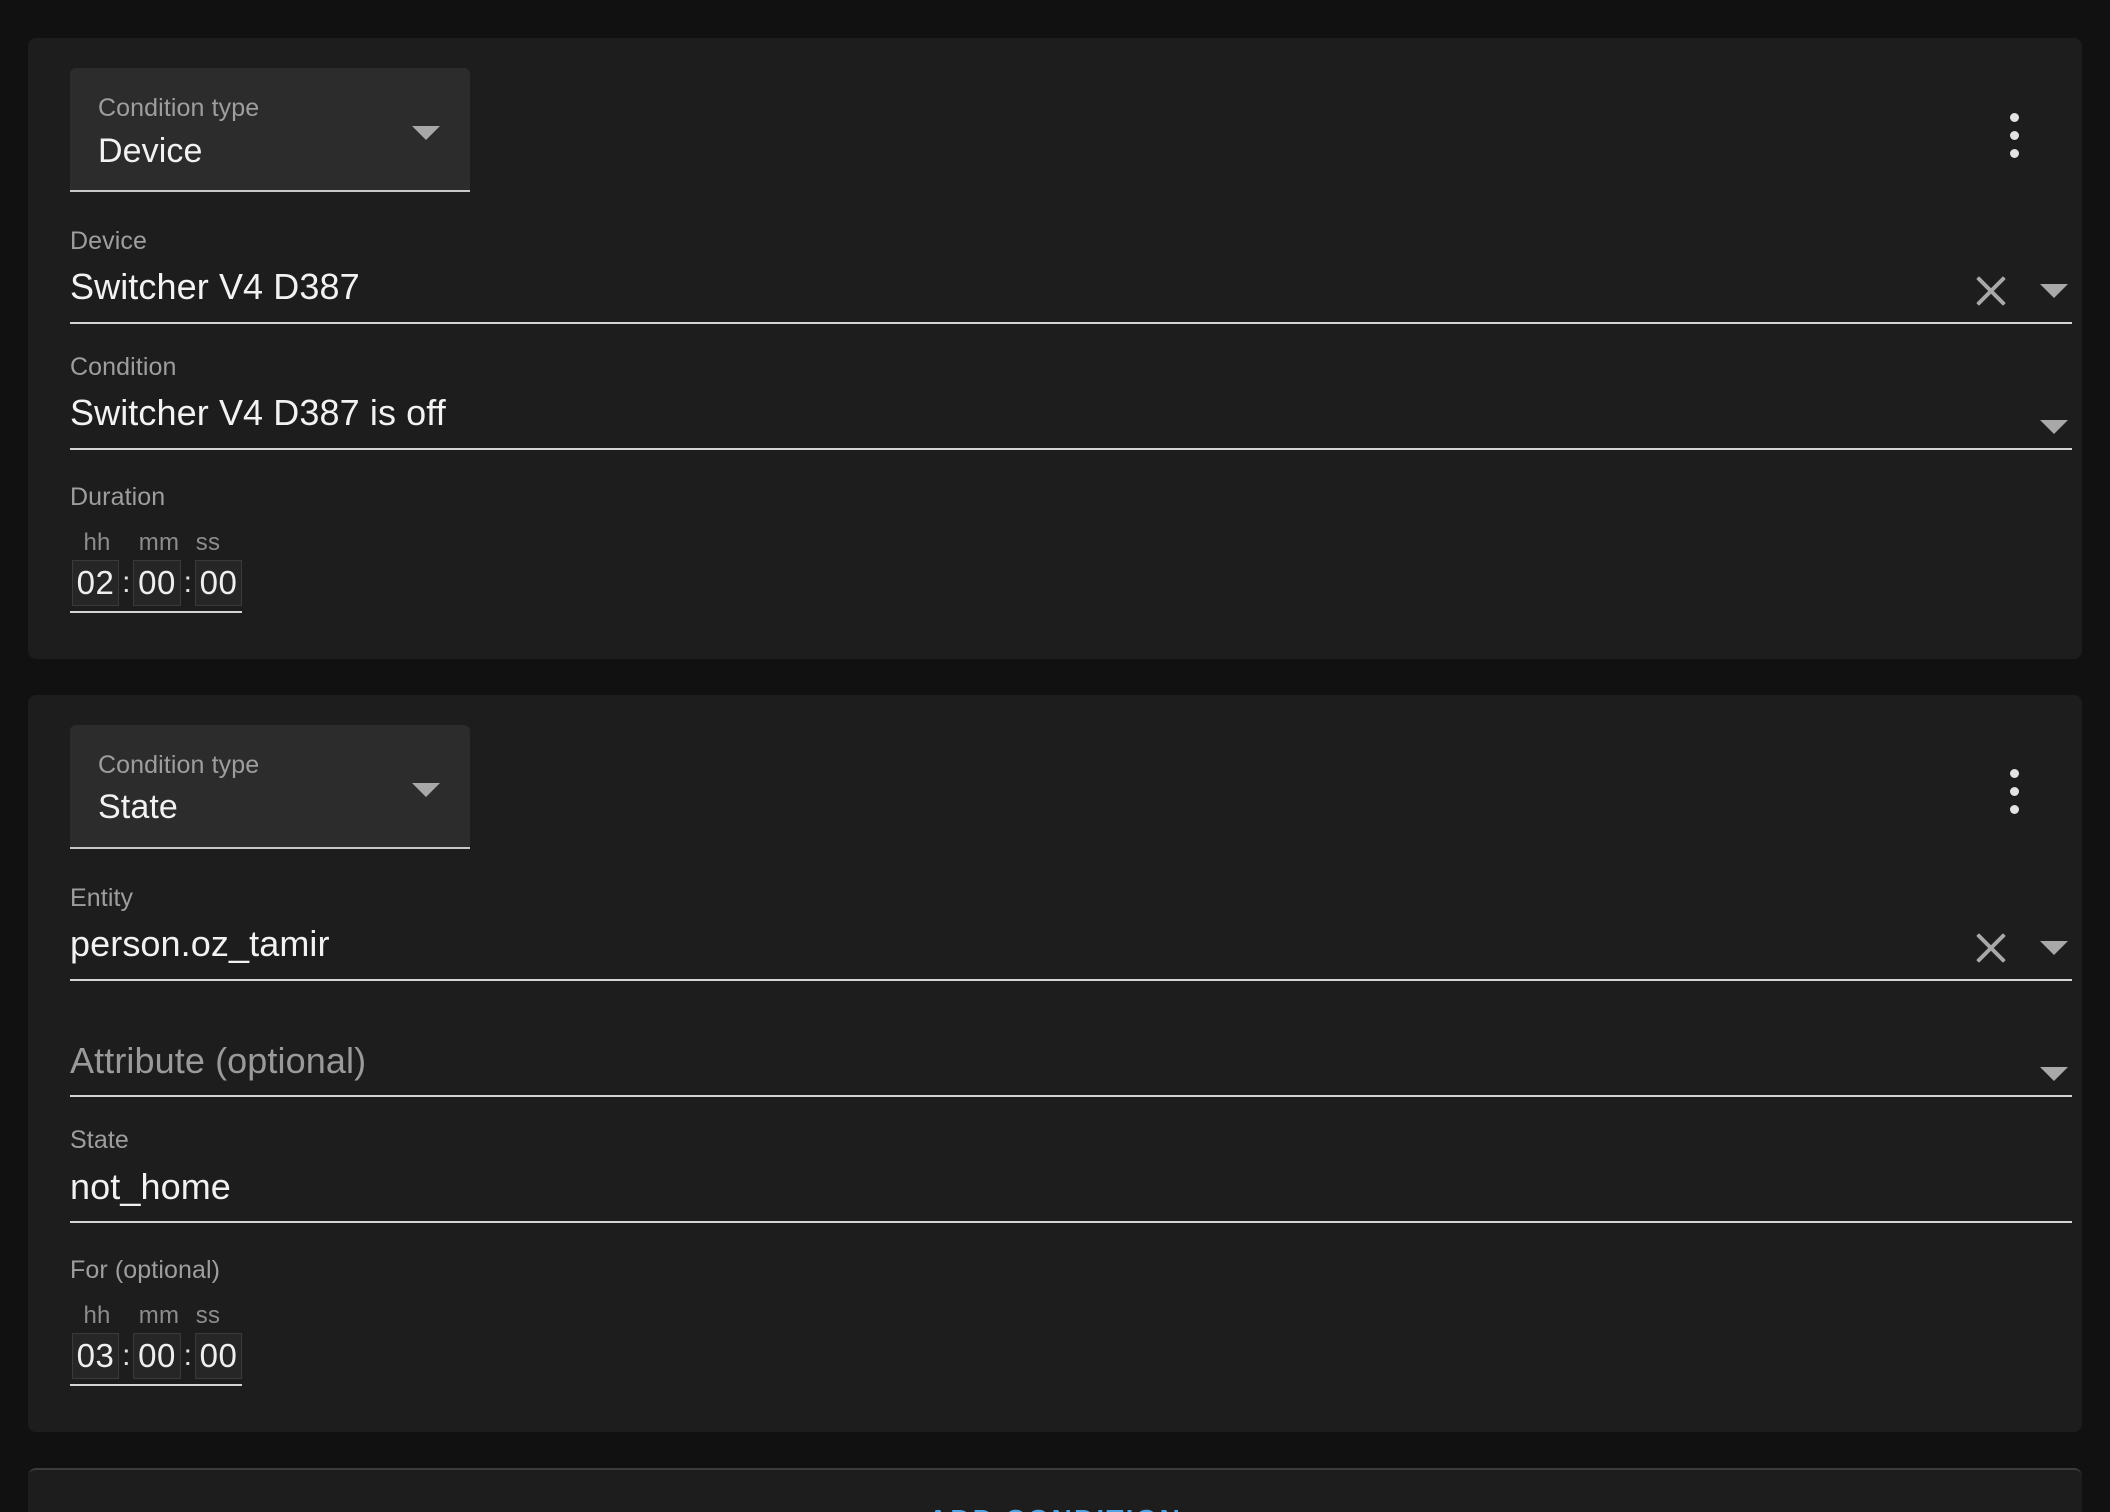 The image size is (2110, 1512). I want to click on condition-field-icons, so click(2054, 426).